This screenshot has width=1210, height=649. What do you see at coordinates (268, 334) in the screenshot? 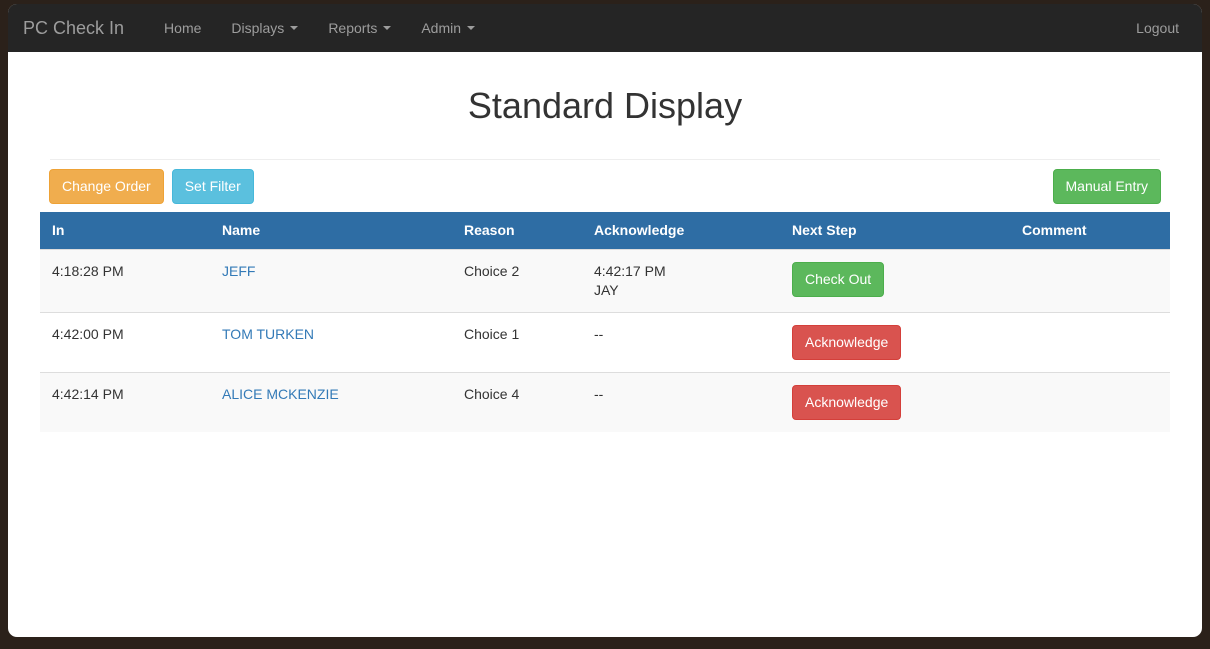
I see `name-link: TOM TURKEN` at bounding box center [268, 334].